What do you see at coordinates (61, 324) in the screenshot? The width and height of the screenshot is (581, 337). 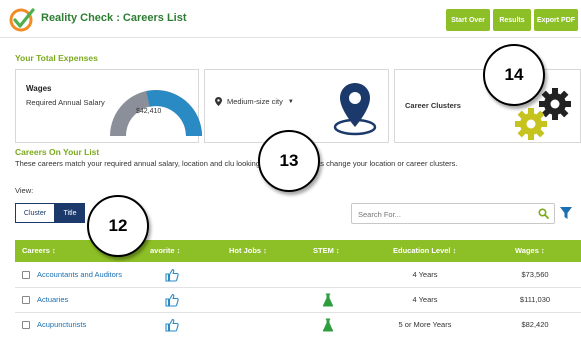 I see `career-link: Acupuncturists` at bounding box center [61, 324].